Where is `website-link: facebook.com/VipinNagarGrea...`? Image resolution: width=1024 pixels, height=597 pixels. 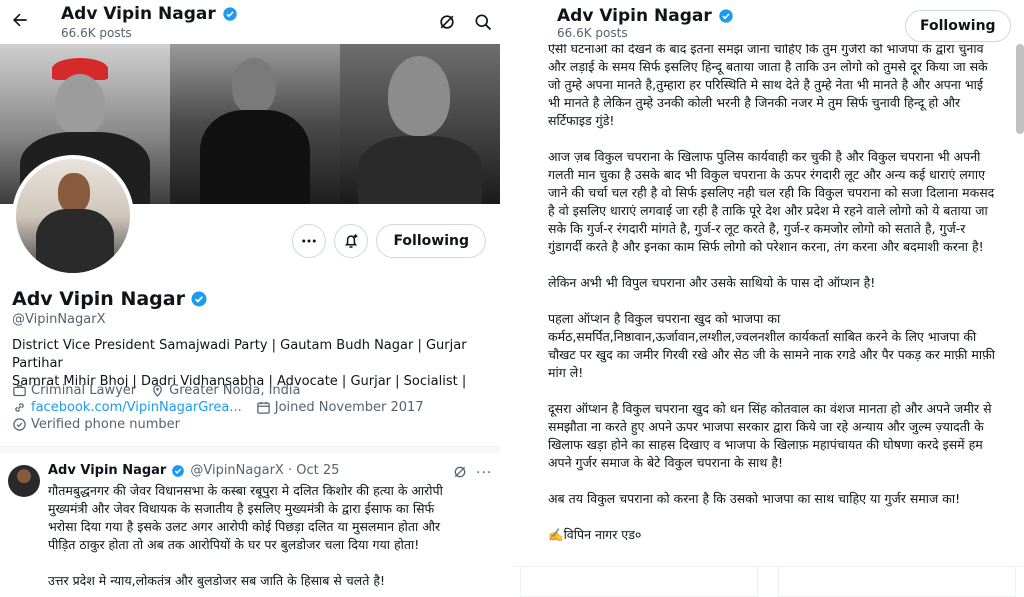 website-link: facebook.com/VipinNagarGrea... is located at coordinates (136, 407).